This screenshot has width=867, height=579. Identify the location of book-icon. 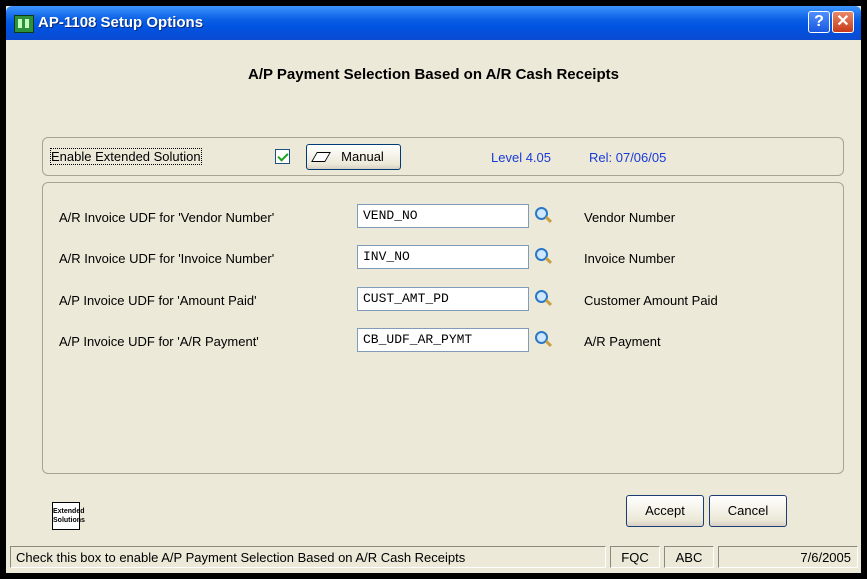
(321, 157).